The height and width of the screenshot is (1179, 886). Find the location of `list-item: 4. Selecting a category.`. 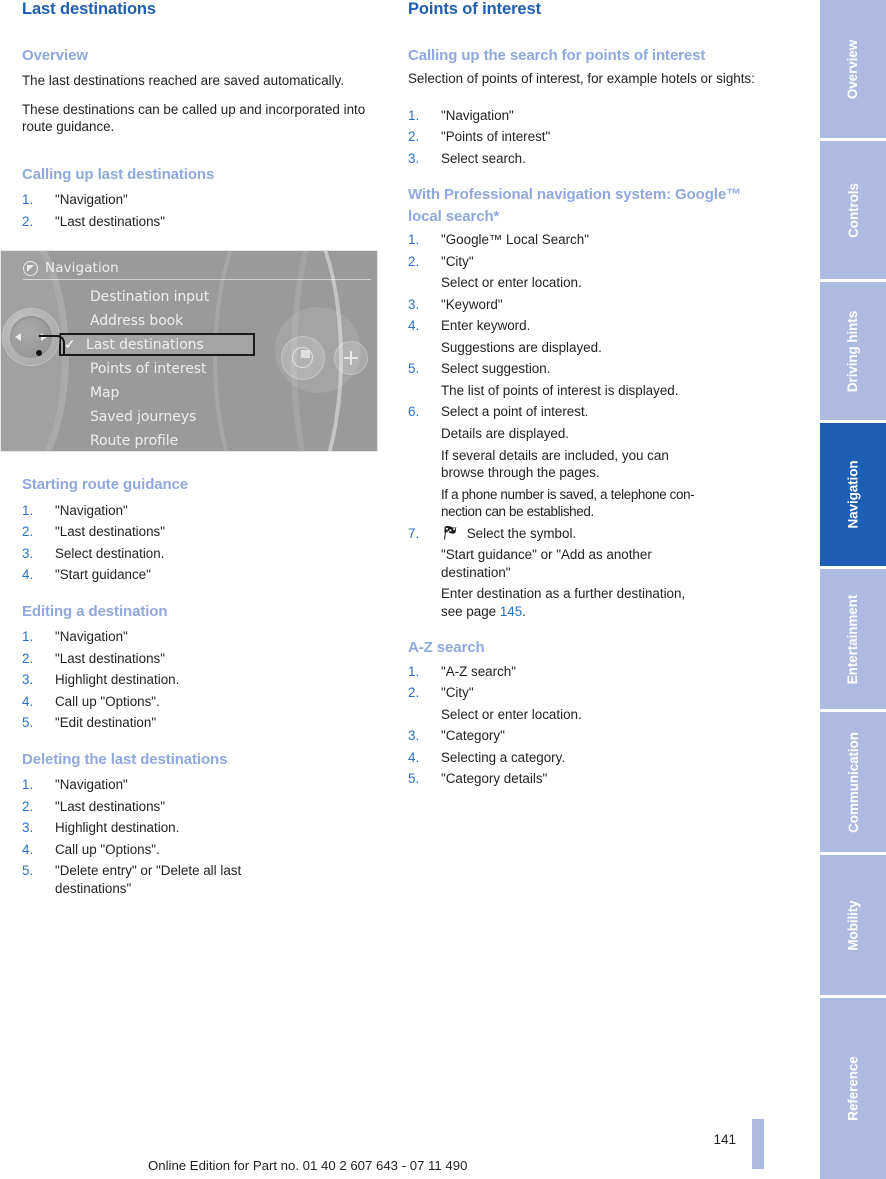

list-item: 4. Selecting a category. is located at coordinates (595, 758).